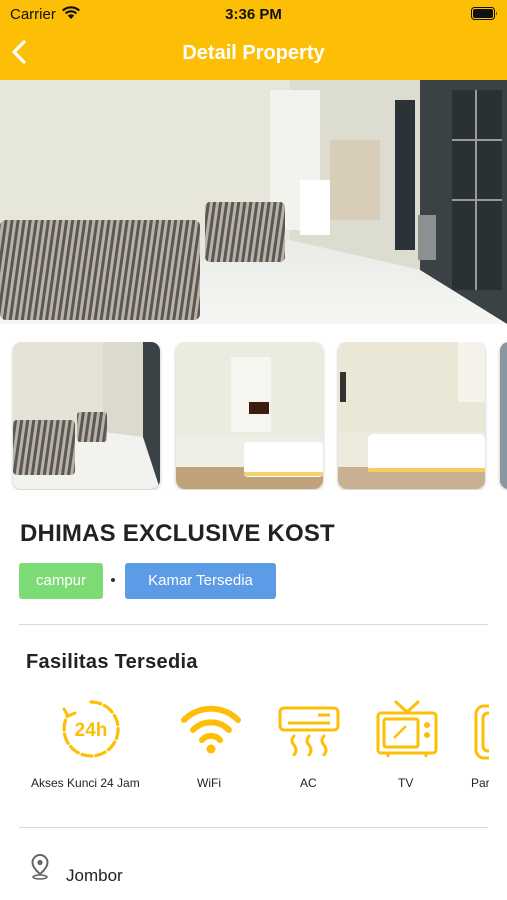 This screenshot has height=900, width=507. Describe the element at coordinates (112, 662) in the screenshot. I see `facilities-title: Fasilitas Tersedia` at that location.